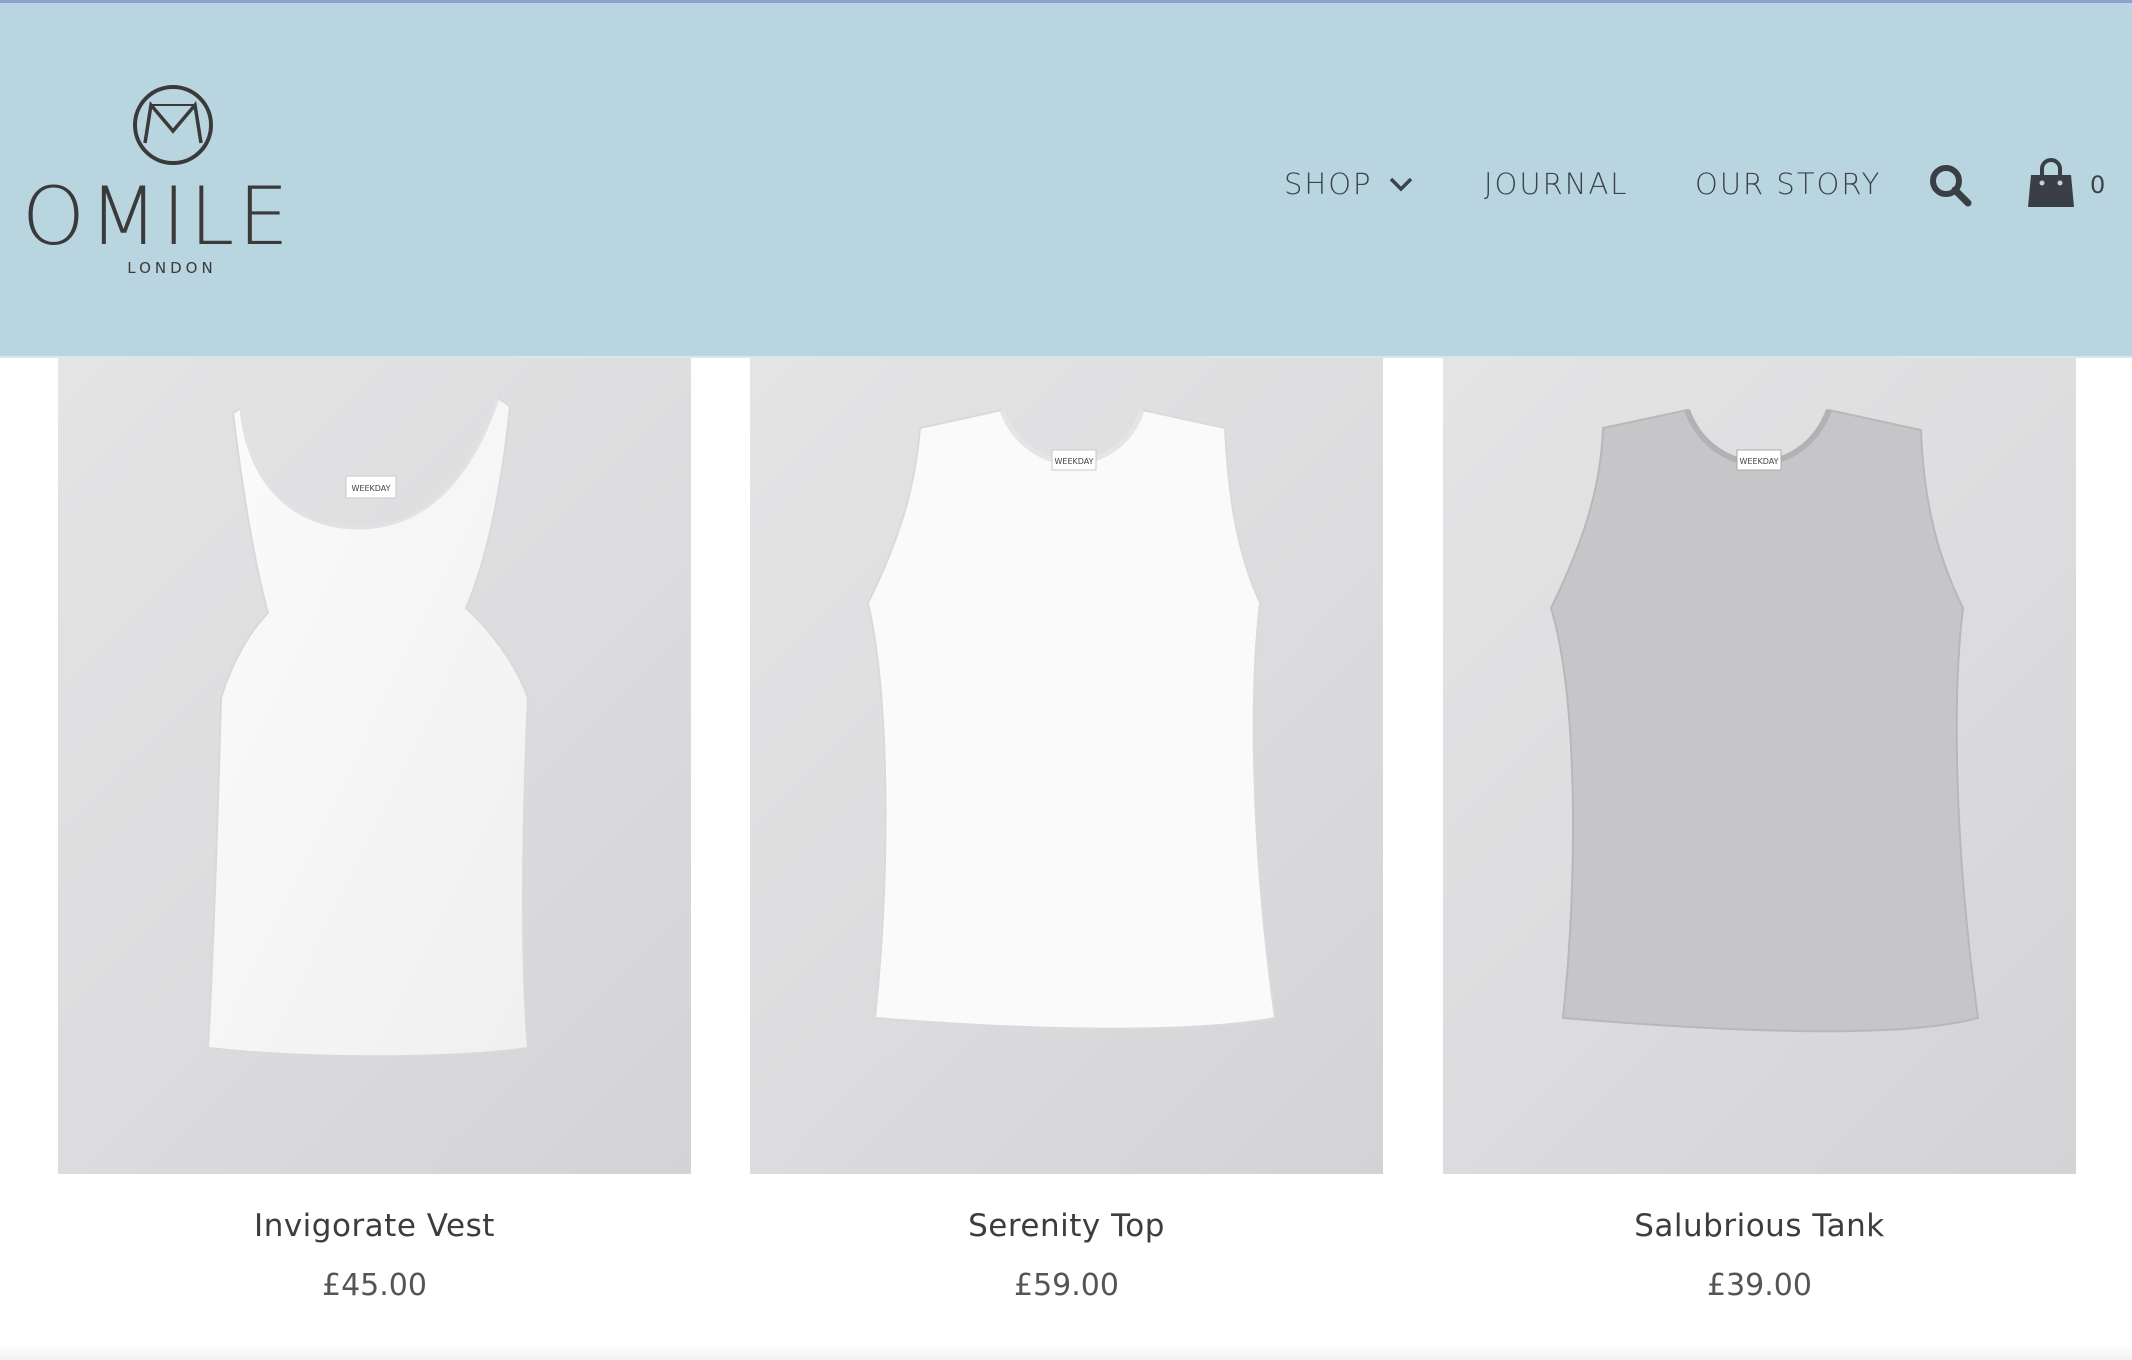 Image resolution: width=2132 pixels, height=1360 pixels. I want to click on product-name: Invigorate Vest, so click(374, 1226).